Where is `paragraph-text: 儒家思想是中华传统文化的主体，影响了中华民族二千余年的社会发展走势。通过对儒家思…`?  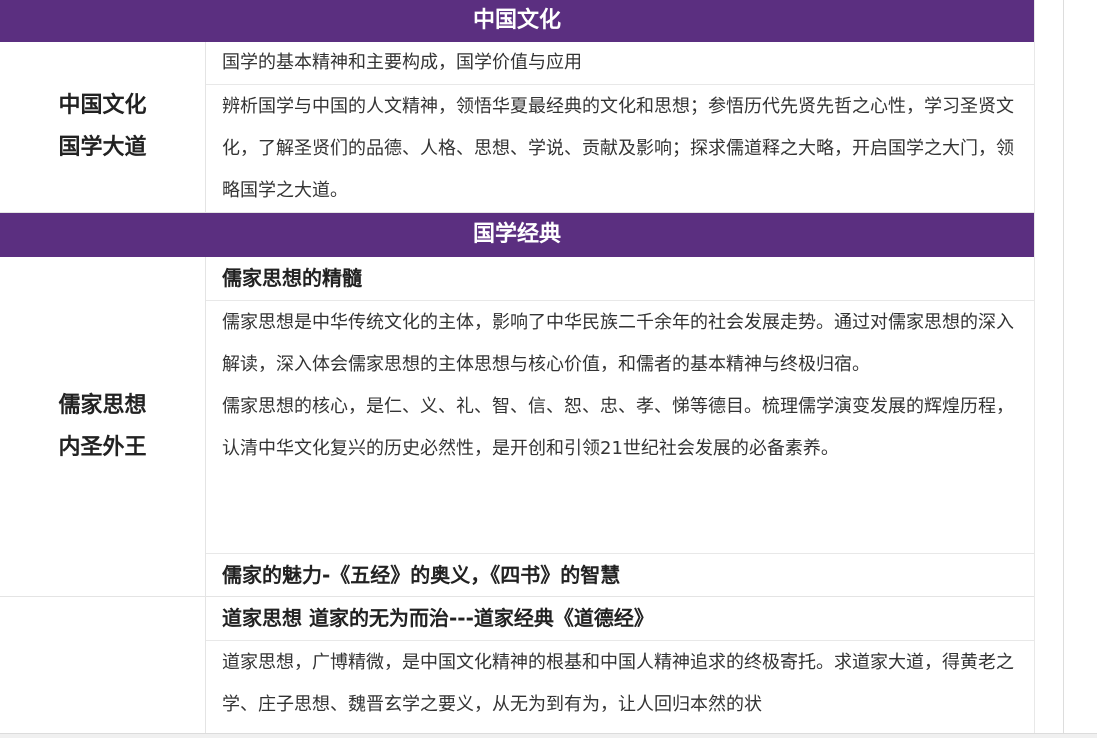
paragraph-text: 儒家思想是中华传统文化的主体，影响了中华民族二千余年的社会发展走势。通过对儒家思… is located at coordinates (618, 343).